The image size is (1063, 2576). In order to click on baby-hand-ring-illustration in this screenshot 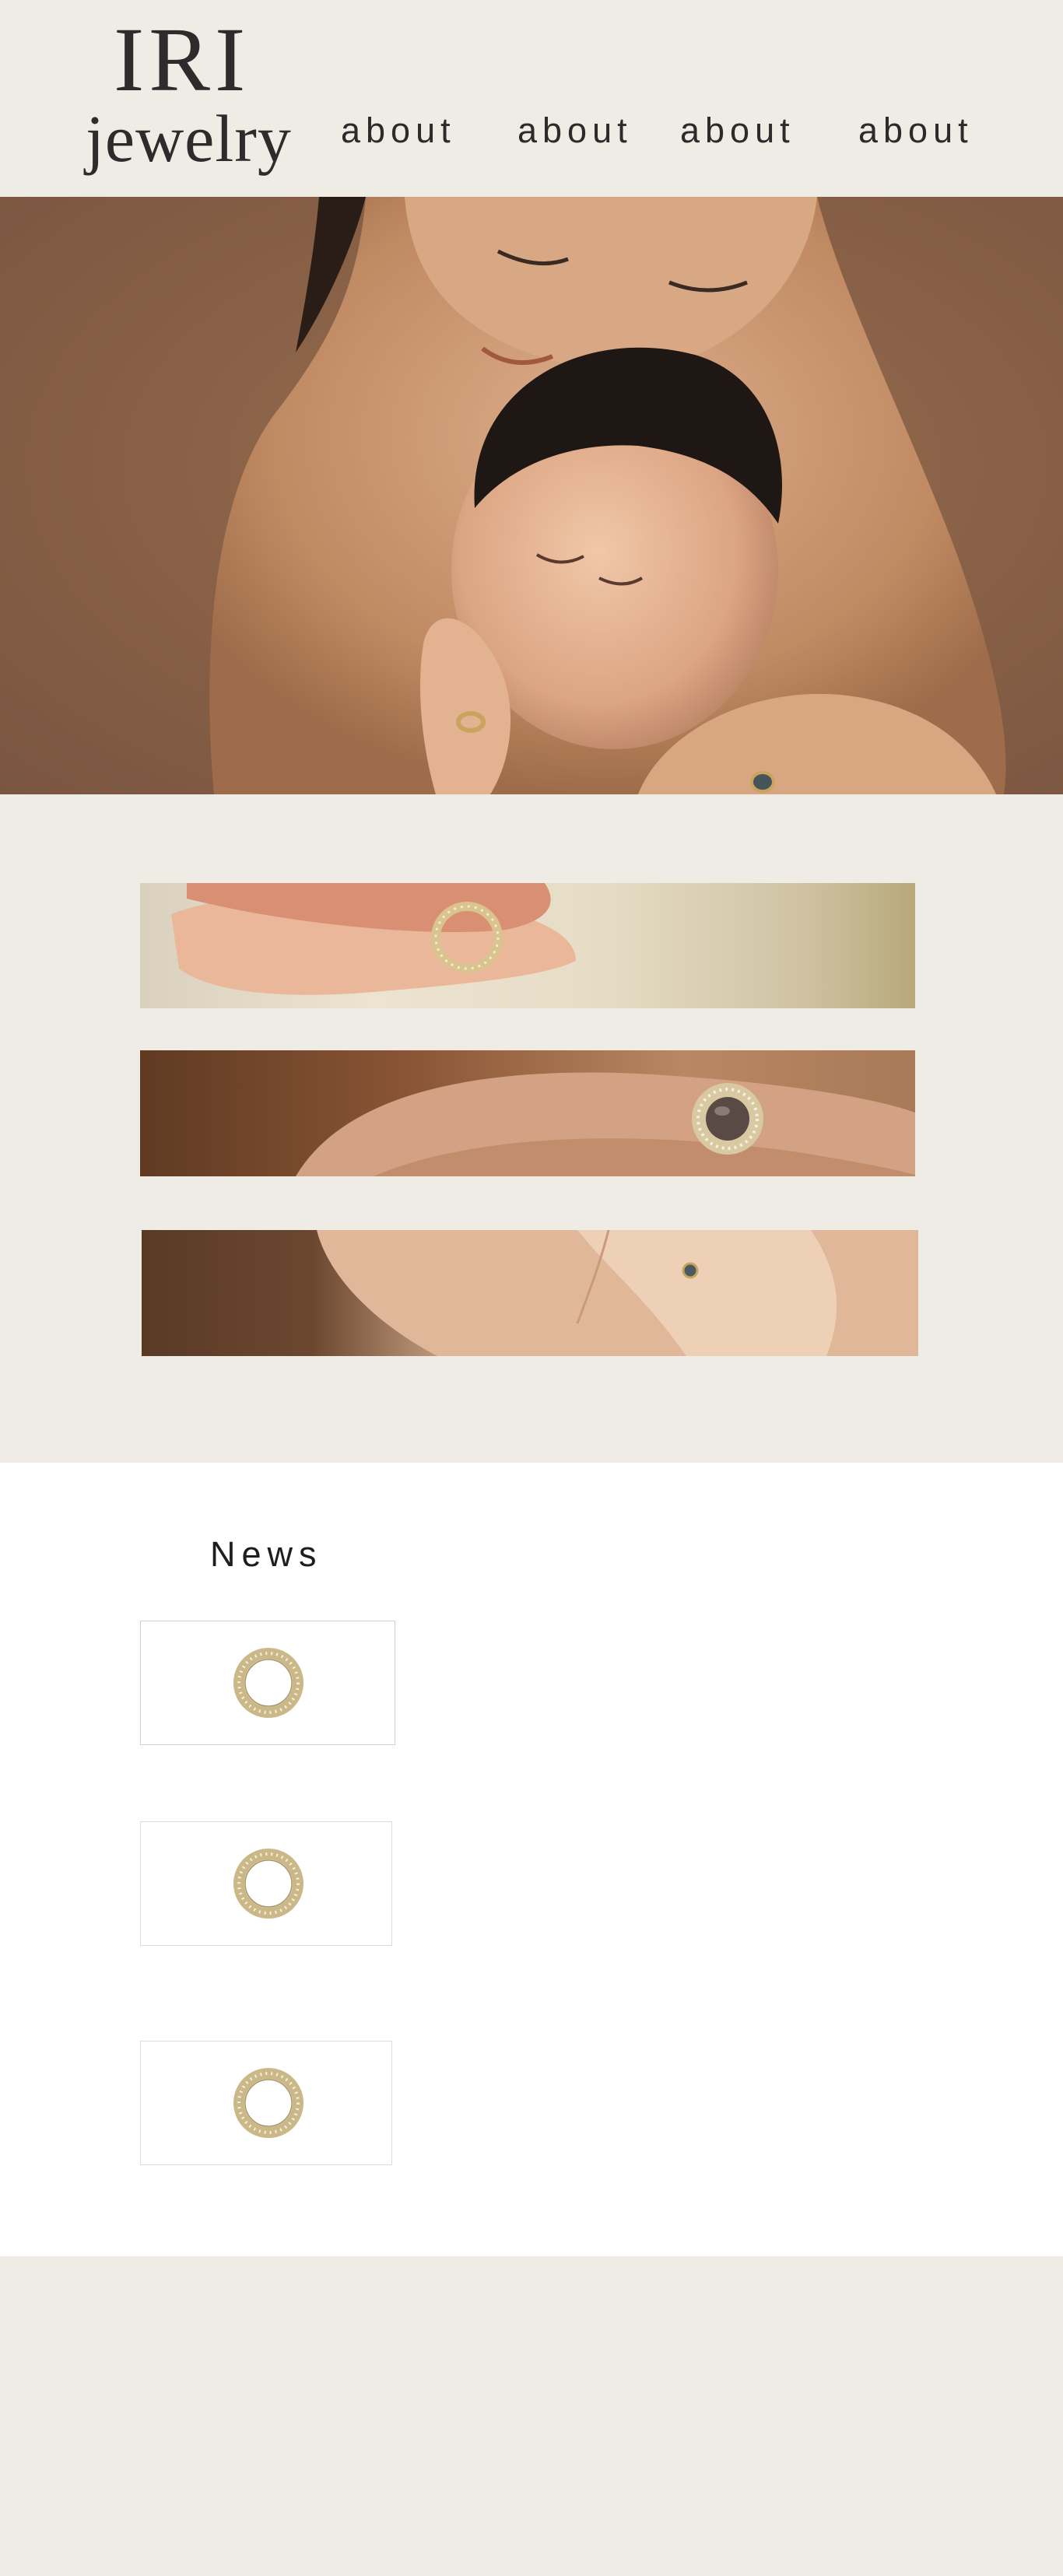, I will do `click(373, 939)`.